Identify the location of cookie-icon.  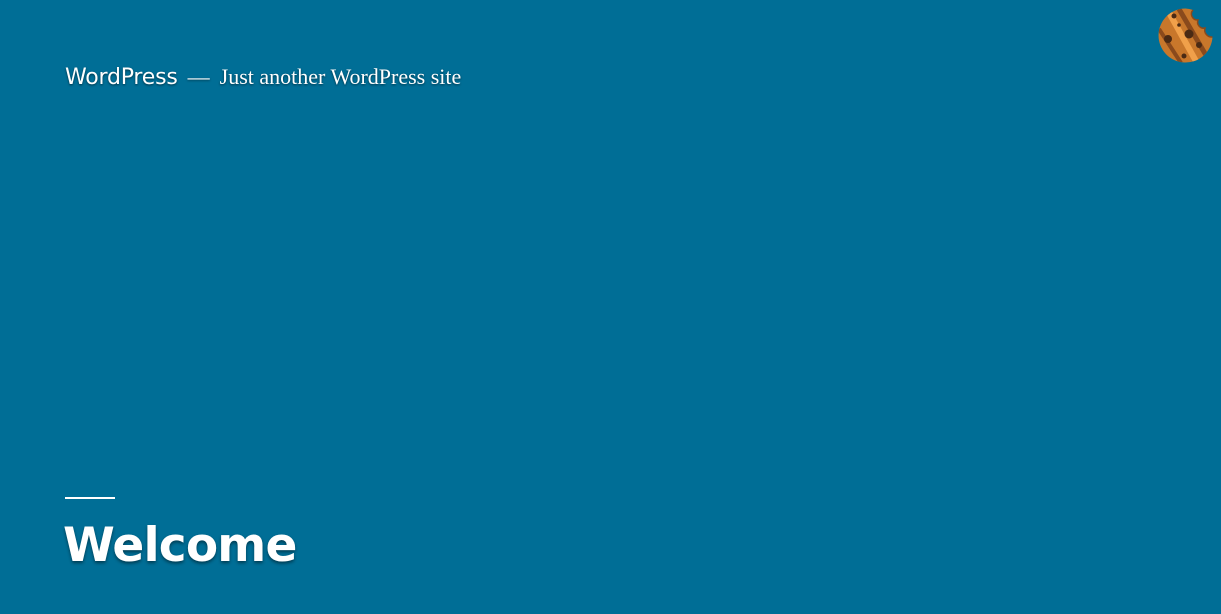
(1185, 35).